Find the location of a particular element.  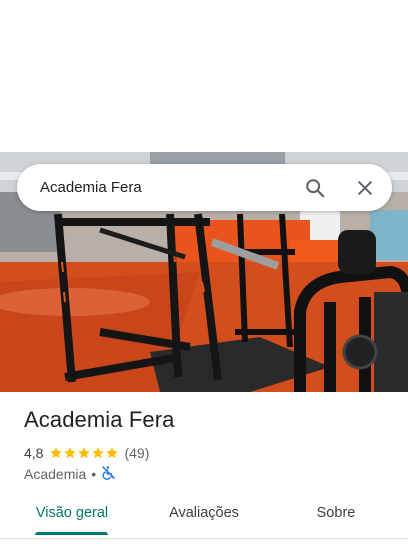

close-icon is located at coordinates (365, 188).